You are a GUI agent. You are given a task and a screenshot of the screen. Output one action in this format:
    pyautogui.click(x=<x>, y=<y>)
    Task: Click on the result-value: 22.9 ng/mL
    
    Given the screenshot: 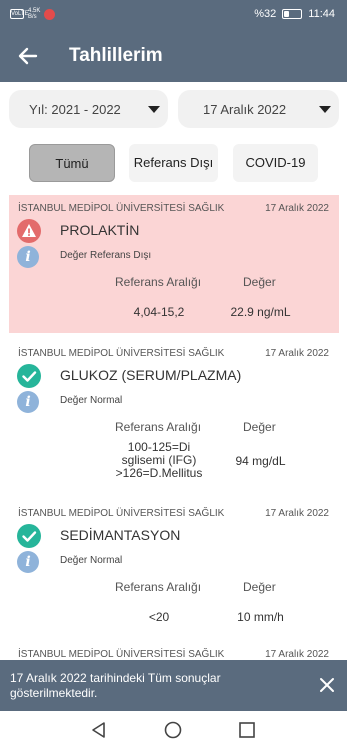 What is the action you would take?
    pyautogui.click(x=260, y=312)
    